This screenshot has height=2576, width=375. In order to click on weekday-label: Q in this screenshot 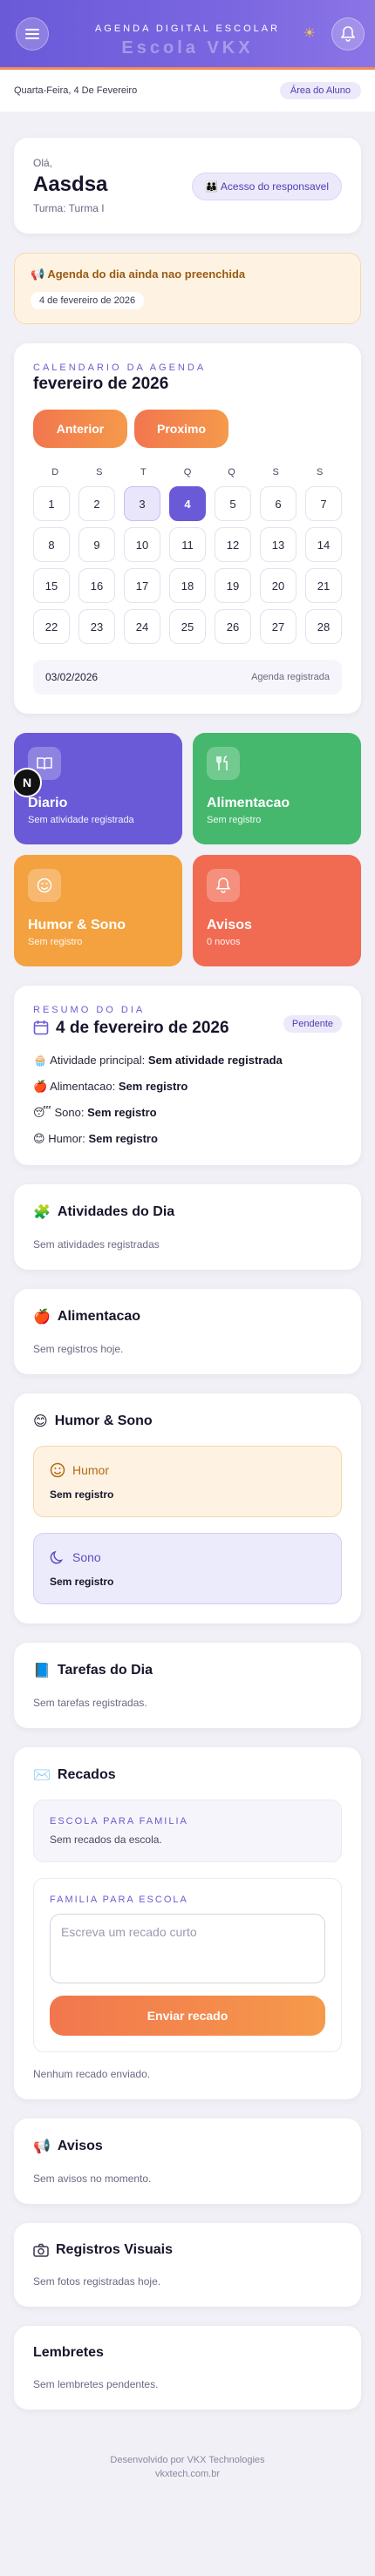, I will do `click(231, 473)`.